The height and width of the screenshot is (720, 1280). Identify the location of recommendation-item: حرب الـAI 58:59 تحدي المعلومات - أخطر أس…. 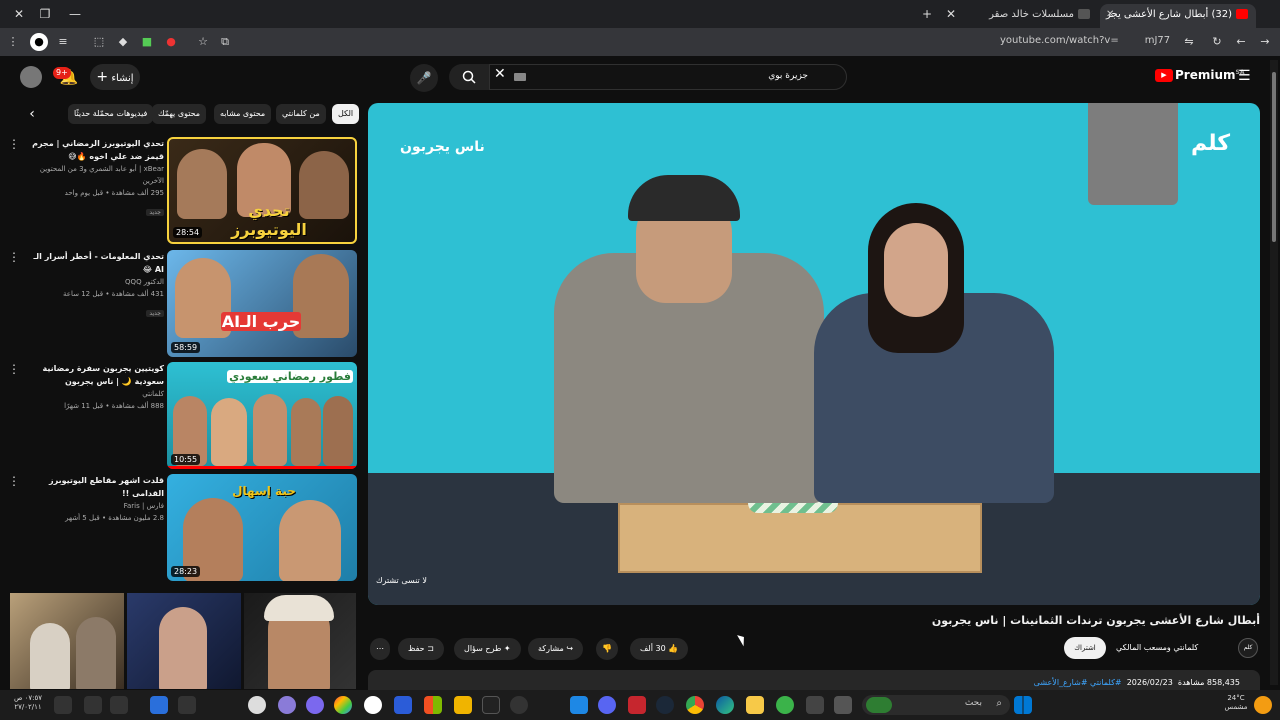
(184, 304).